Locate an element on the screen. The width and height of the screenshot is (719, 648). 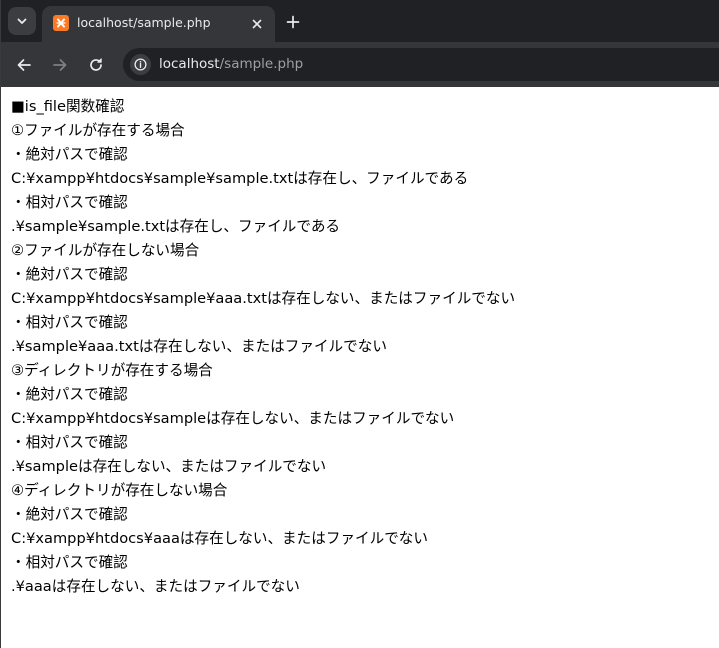
reload-button is located at coordinates (96, 65).